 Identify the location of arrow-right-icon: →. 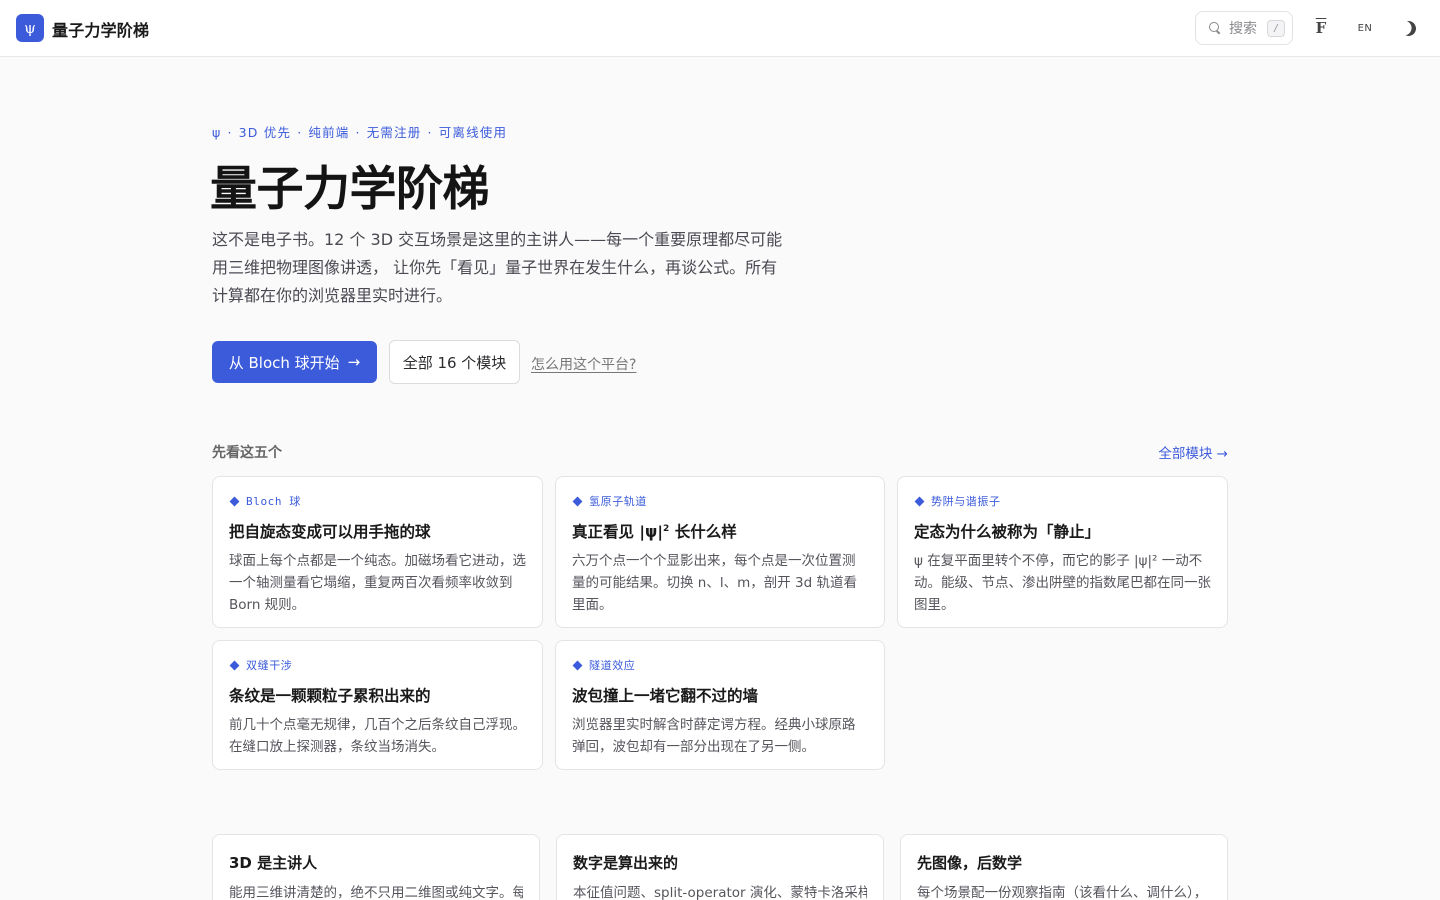
(354, 362).